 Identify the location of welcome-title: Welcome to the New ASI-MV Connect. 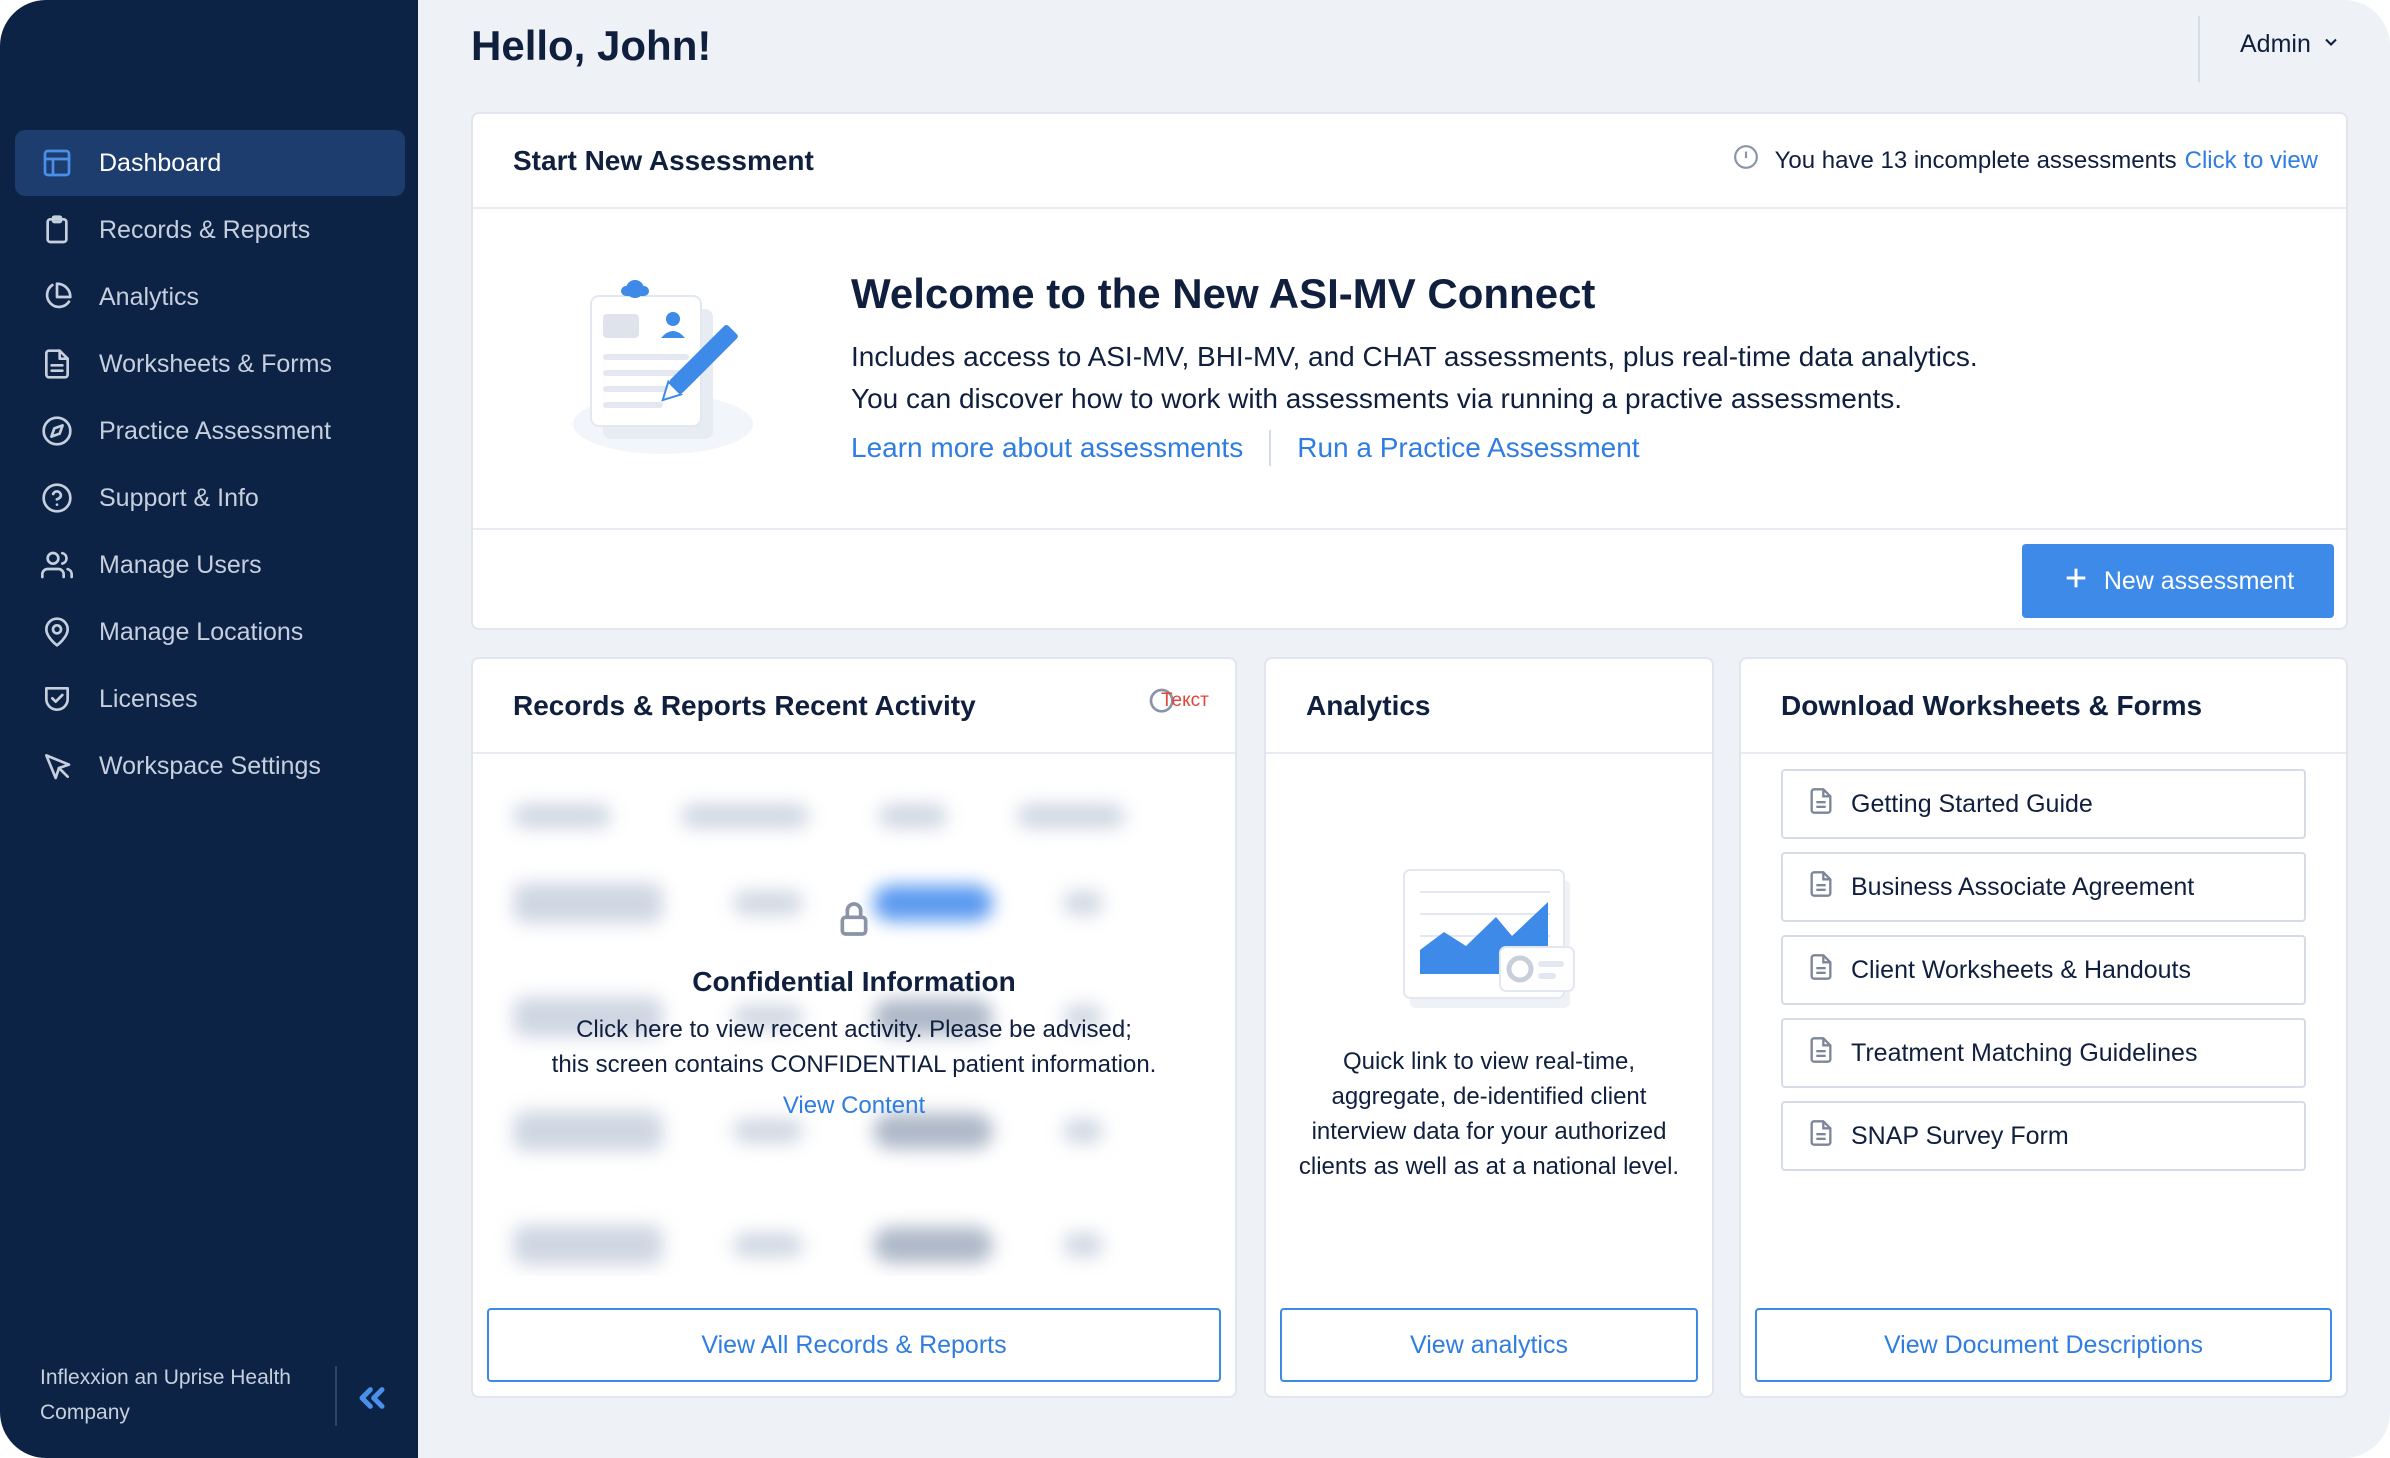
(1223, 293).